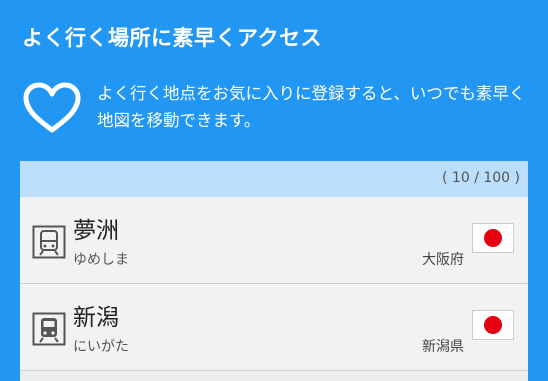 The height and width of the screenshot is (381, 548). Describe the element at coordinates (49, 242) in the screenshot. I see `train-station-outline-icon` at that location.